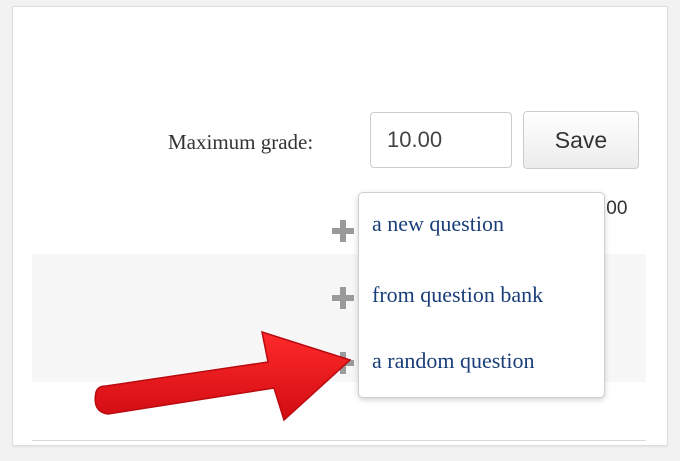 The width and height of the screenshot is (680, 461). I want to click on menu-item-from-question-bank: from question bank, so click(457, 295).